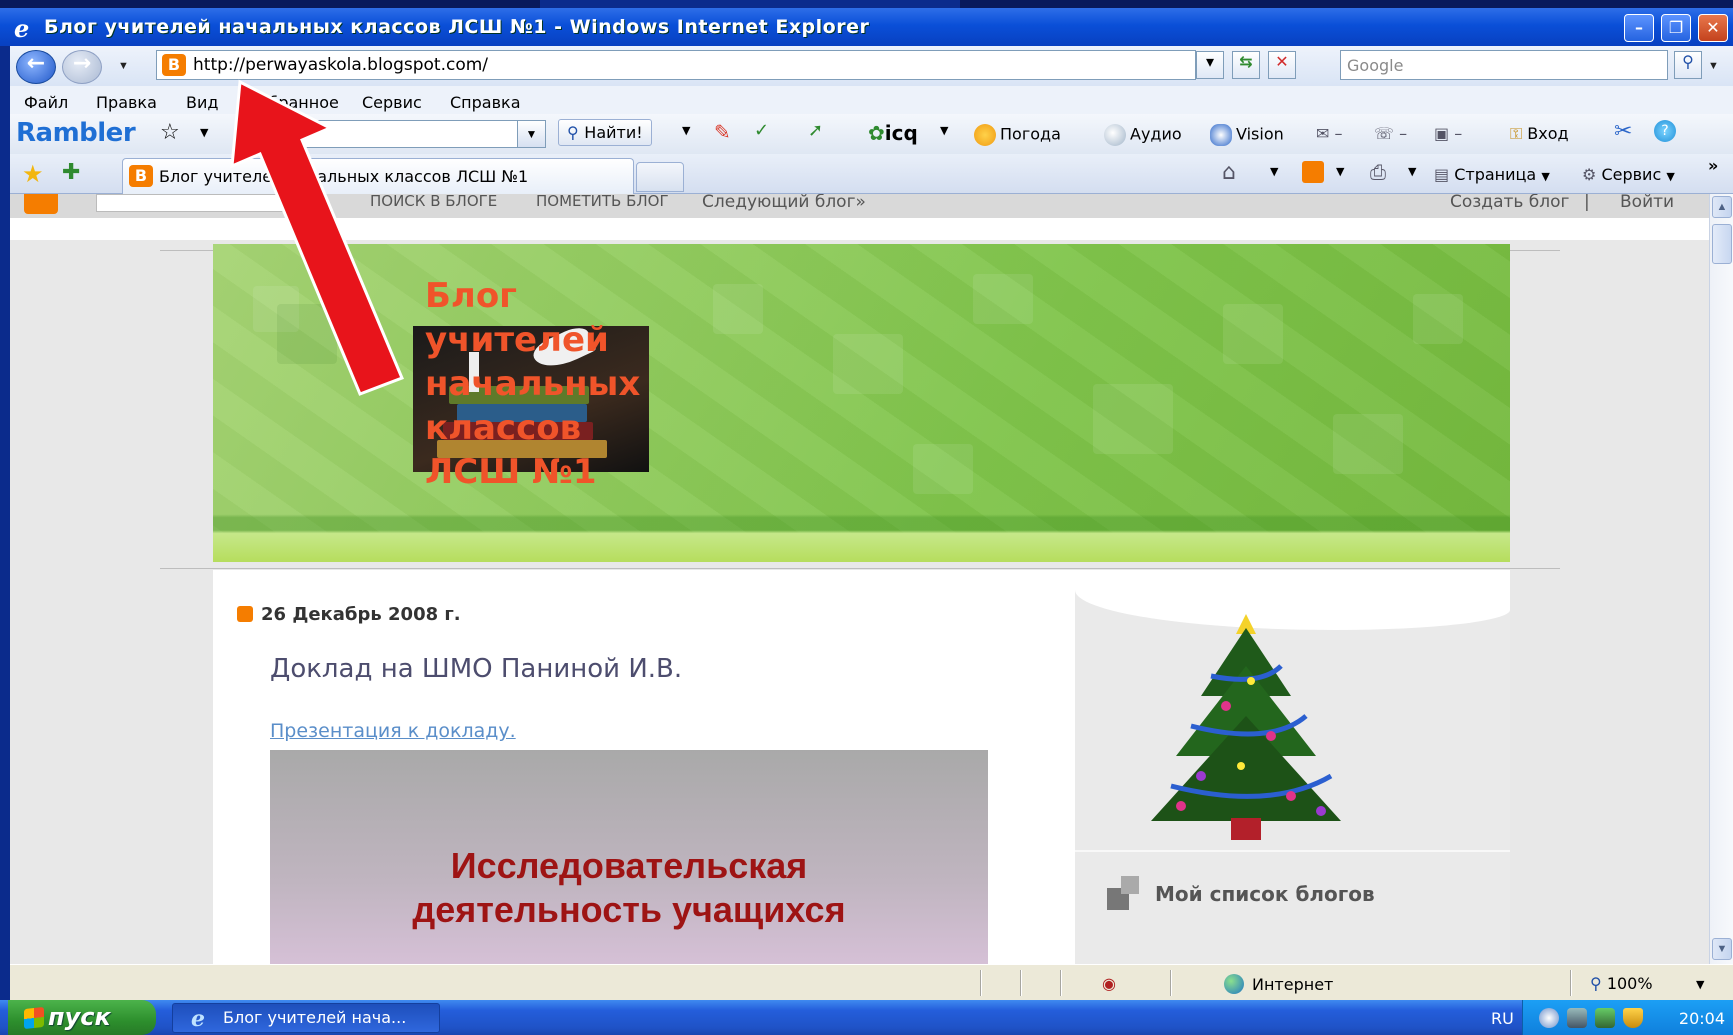 Image resolution: width=1733 pixels, height=1035 pixels. I want to click on tools-menu-button: ⚙ Сервис ▼, so click(1628, 174).